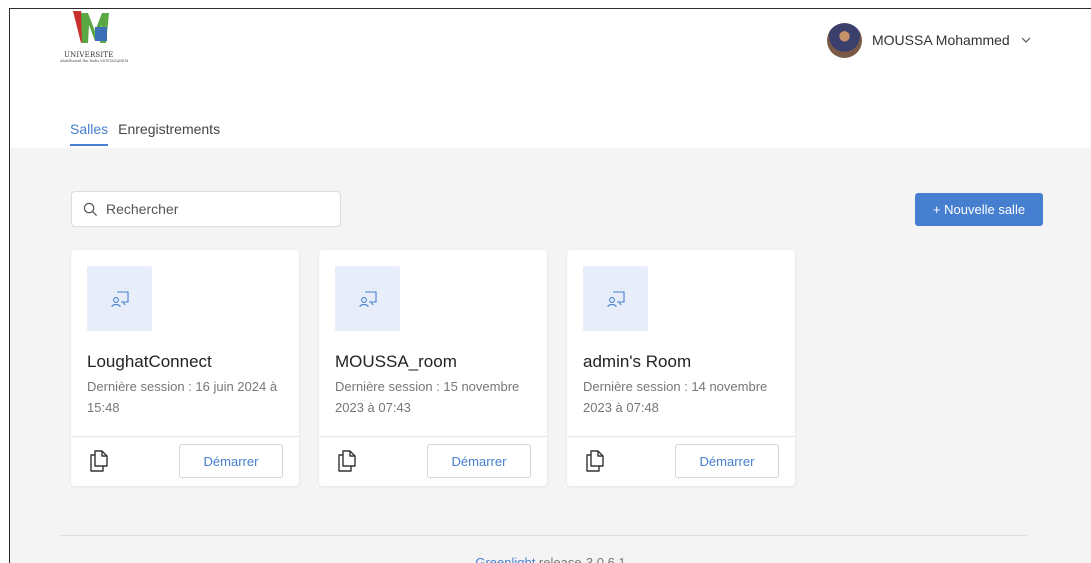 The image size is (1091, 563). What do you see at coordinates (941, 40) in the screenshot?
I see `user-name: MOUSSA Mohammed` at bounding box center [941, 40].